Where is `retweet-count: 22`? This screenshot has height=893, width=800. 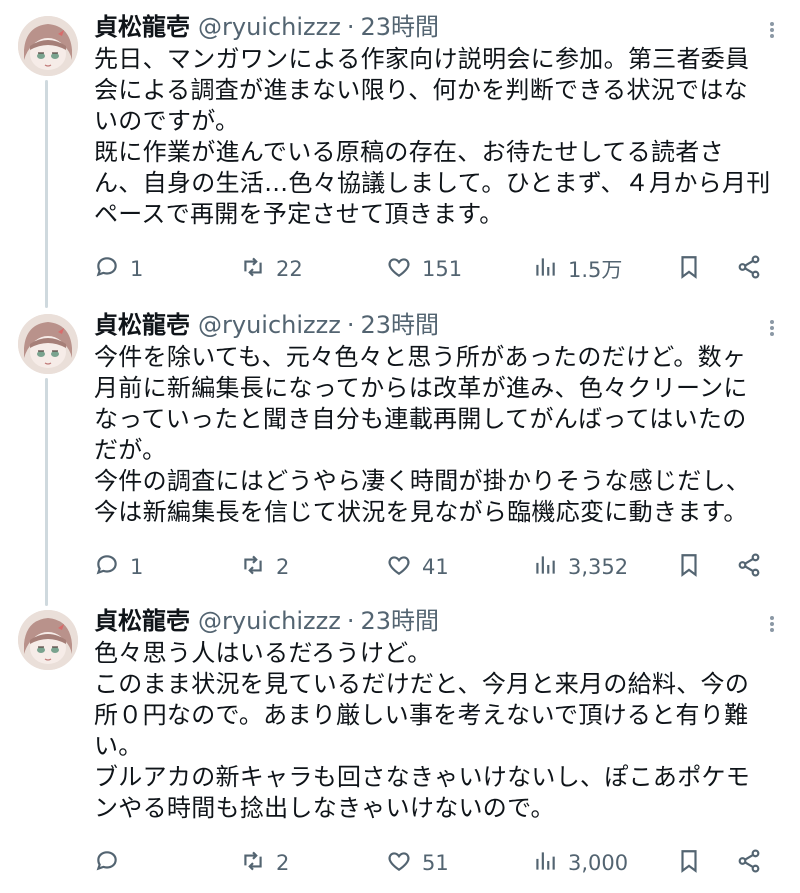 retweet-count: 22 is located at coordinates (289, 269).